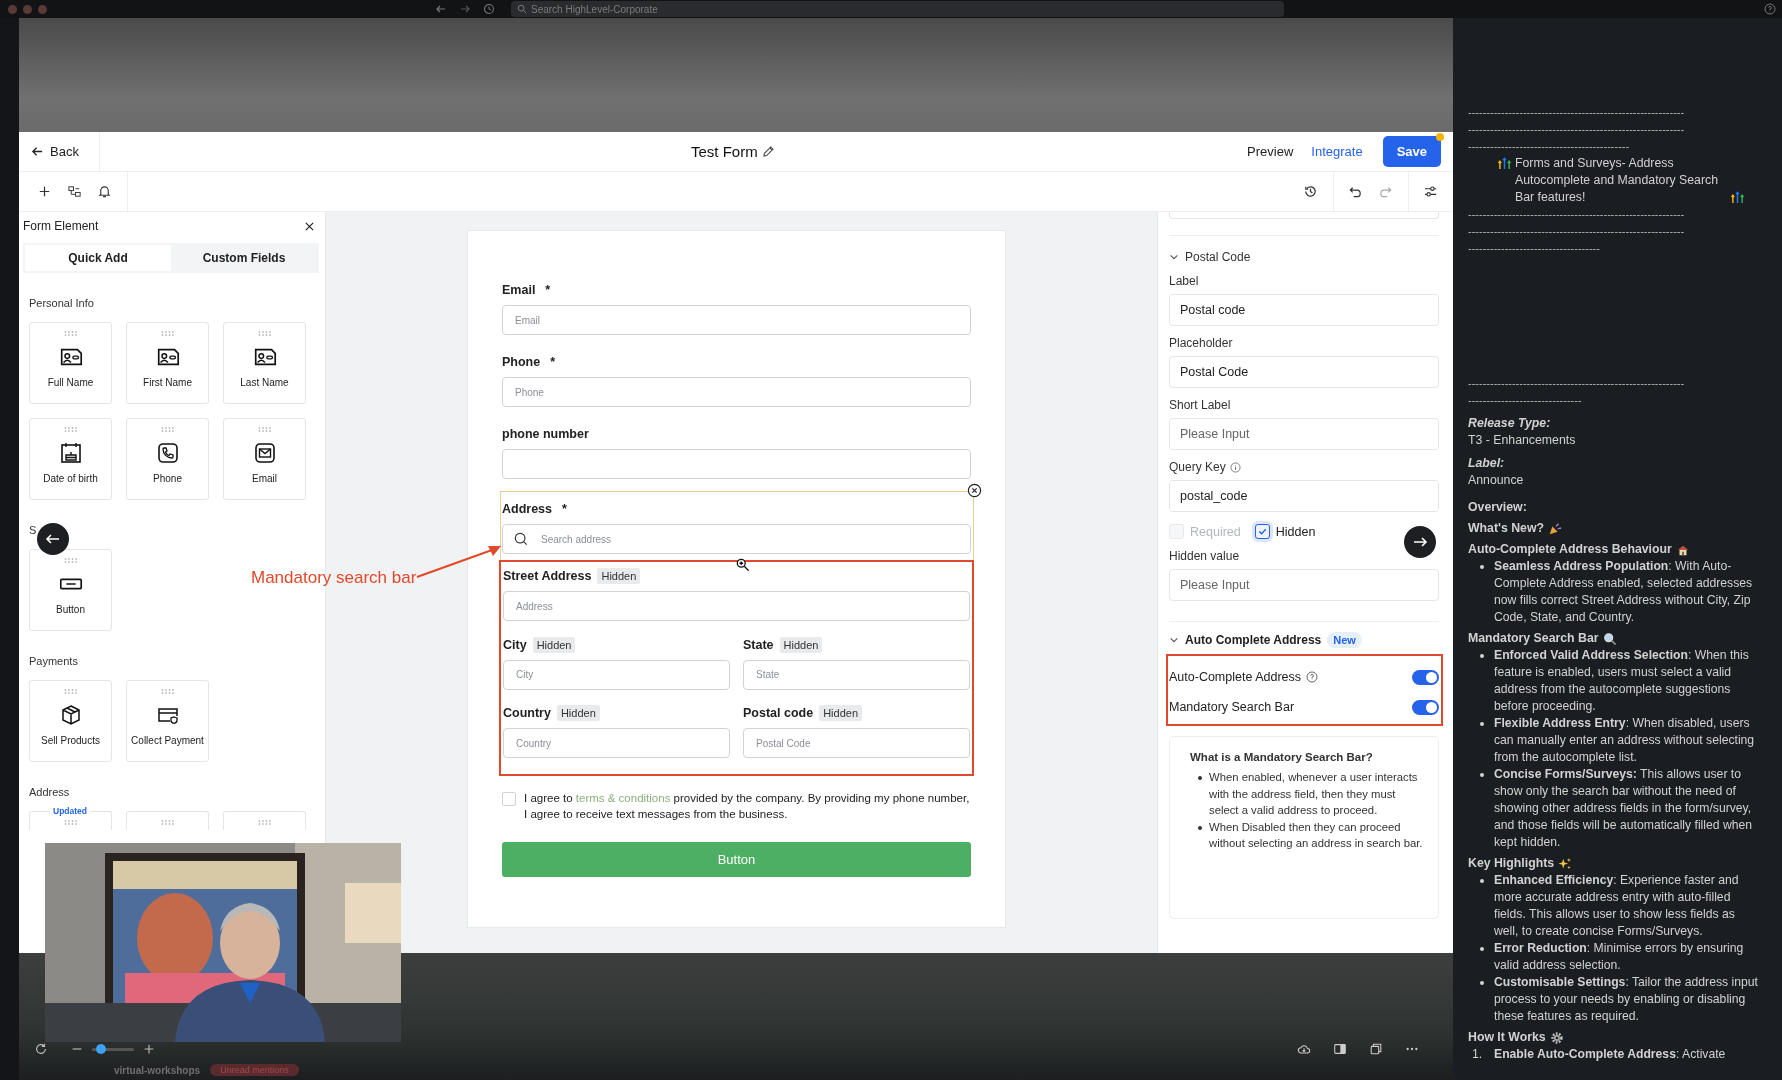  I want to click on element-card: Email, so click(264, 459).